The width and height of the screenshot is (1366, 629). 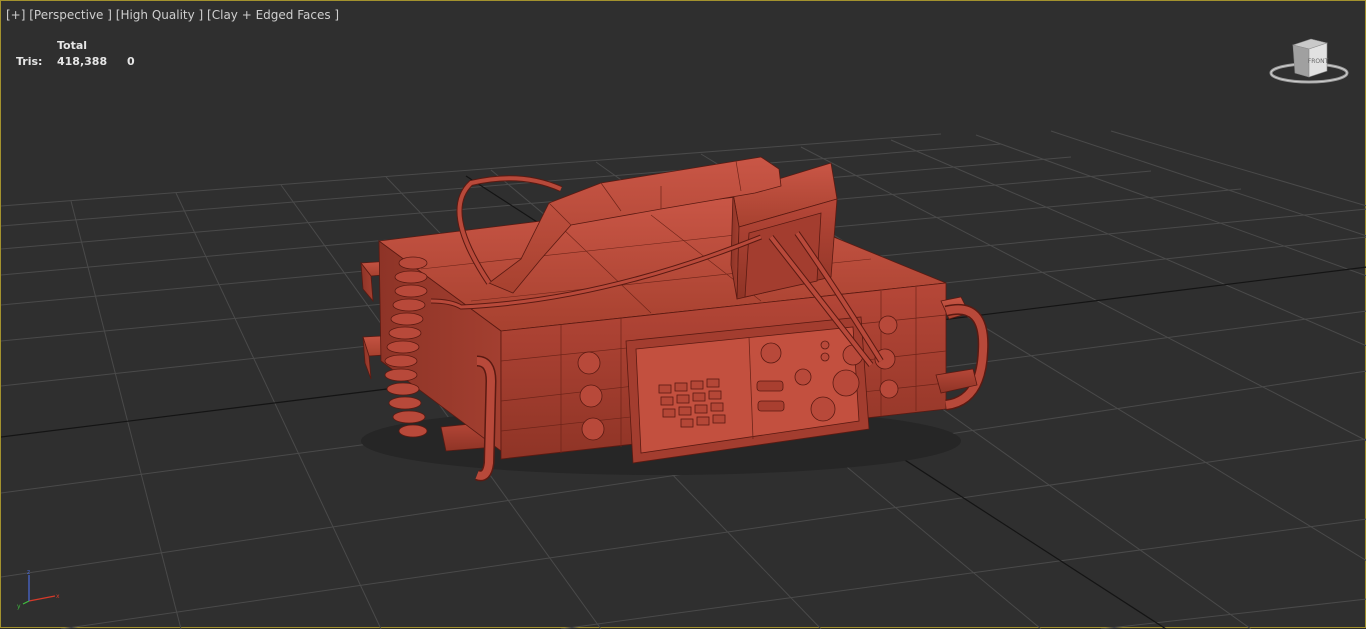 What do you see at coordinates (38, 589) in the screenshot?
I see `axis-tripod-icon: x y z` at bounding box center [38, 589].